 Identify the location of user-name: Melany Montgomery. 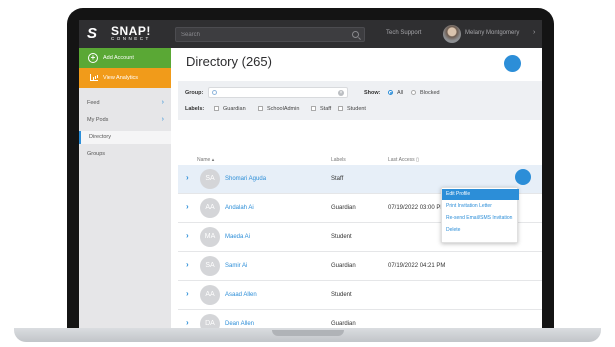
(492, 33).